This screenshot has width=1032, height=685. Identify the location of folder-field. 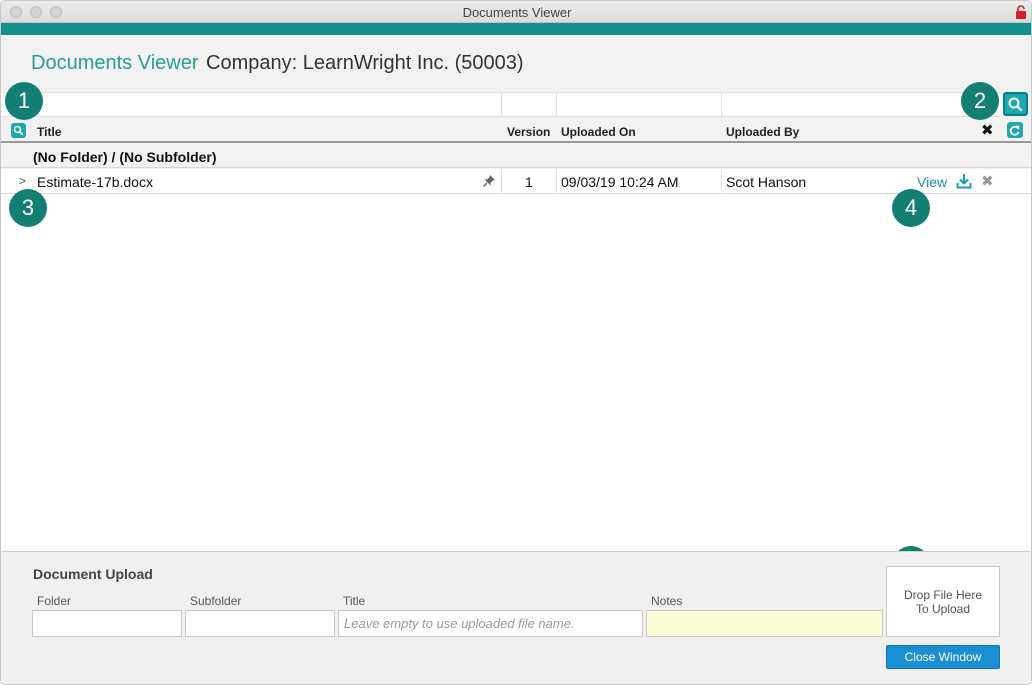
(107, 623).